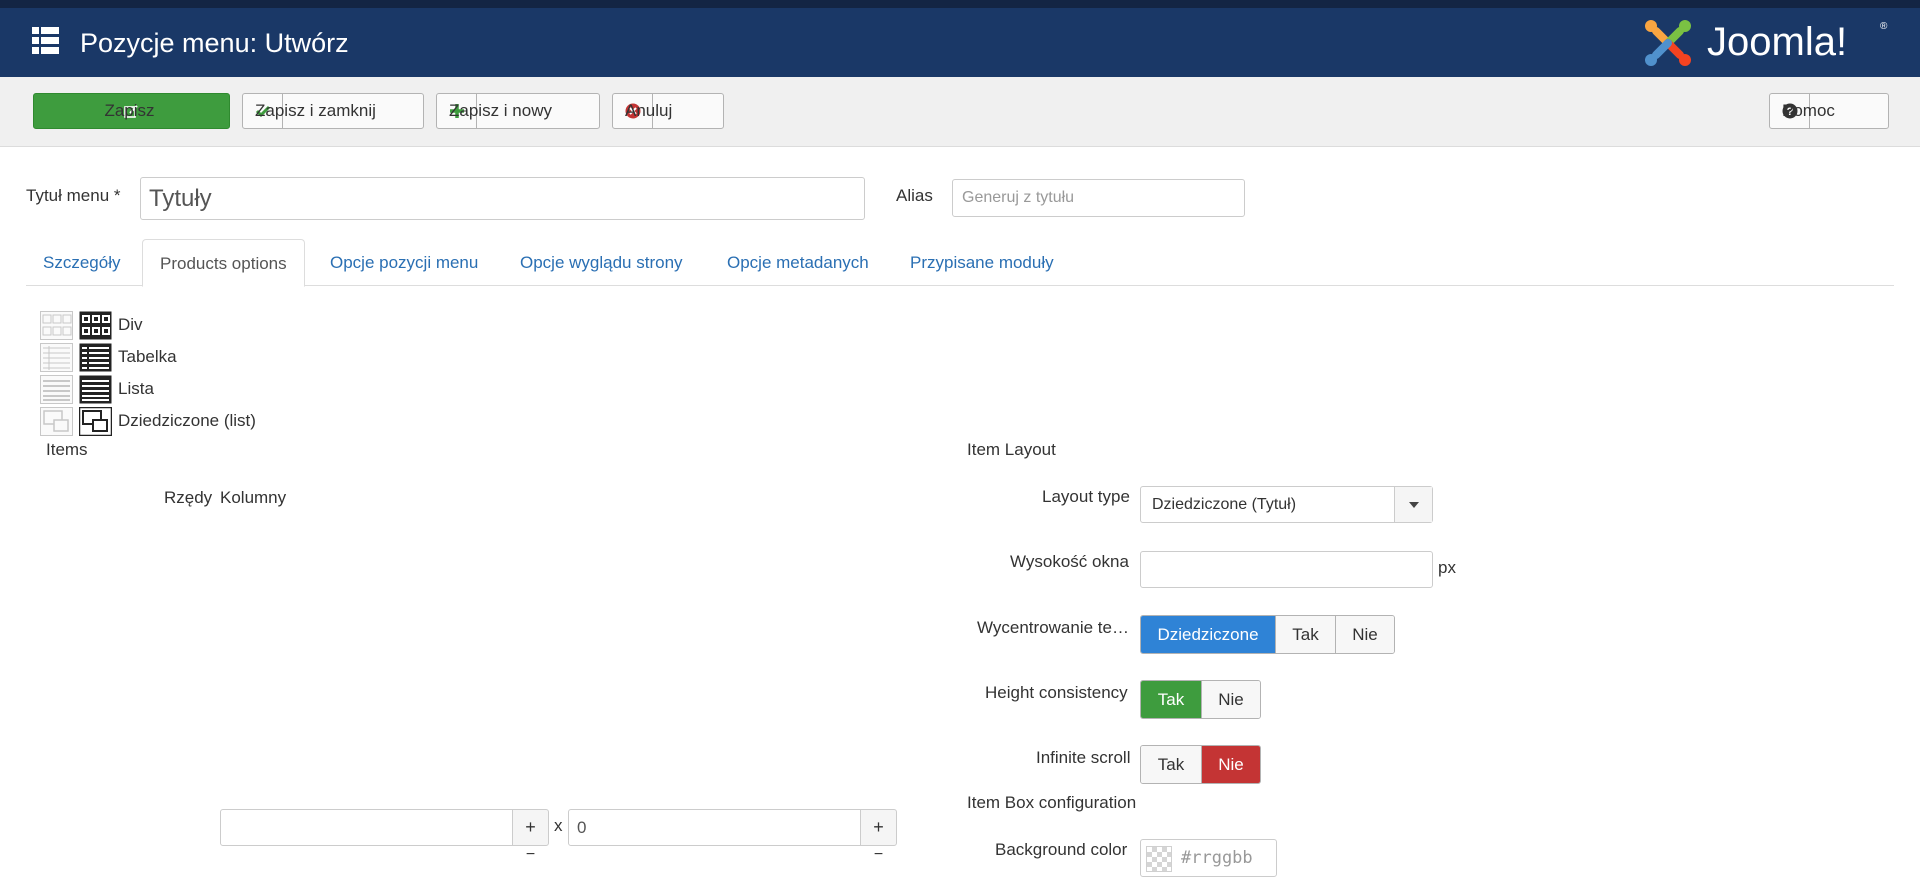 The image size is (1920, 888). I want to click on save-close-label: Zapisz i zamknij, so click(315, 110).